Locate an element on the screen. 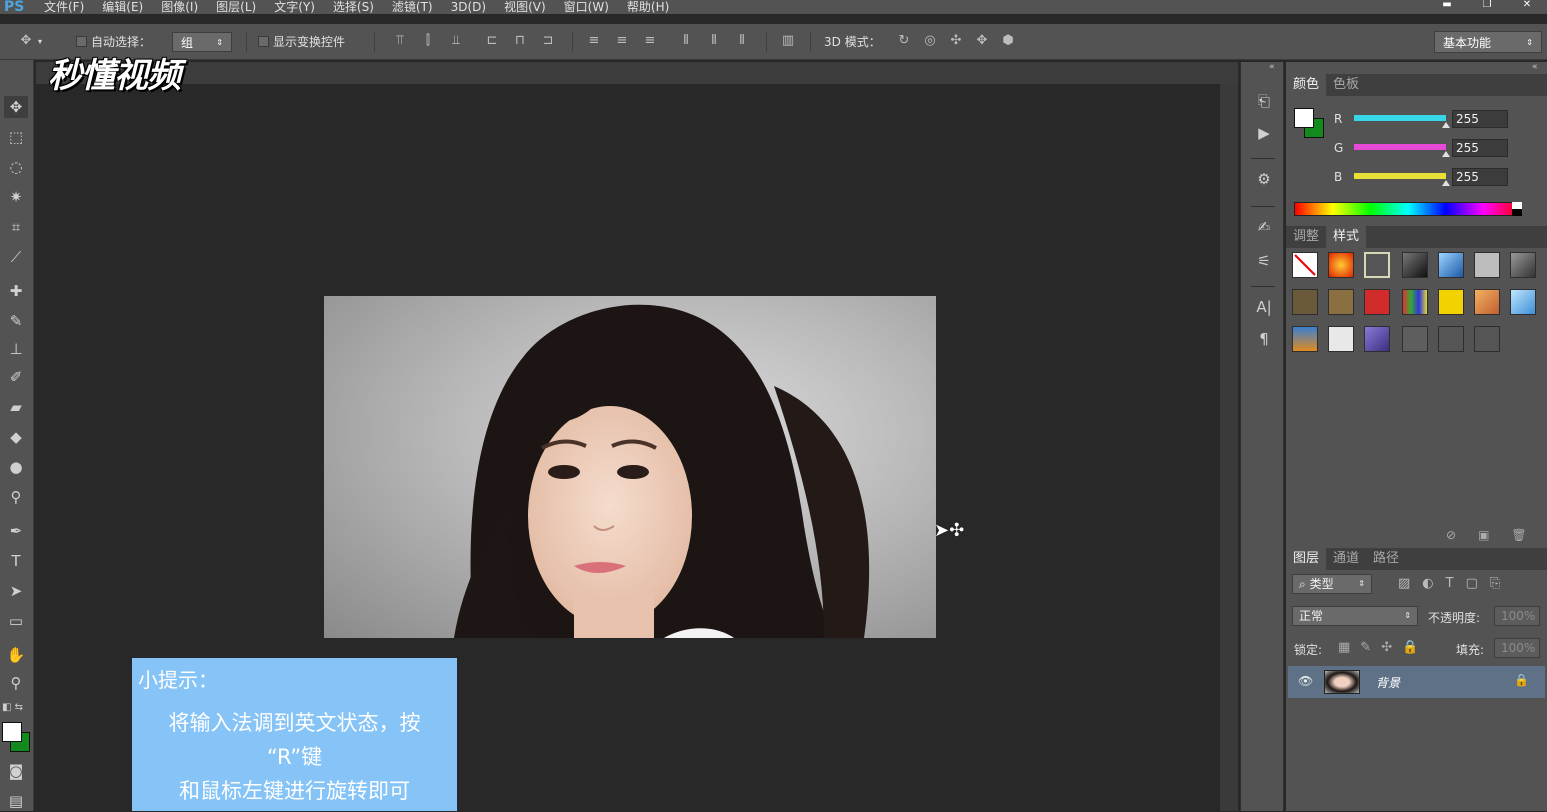  menu-file: 文件(F) is located at coordinates (64, 7).